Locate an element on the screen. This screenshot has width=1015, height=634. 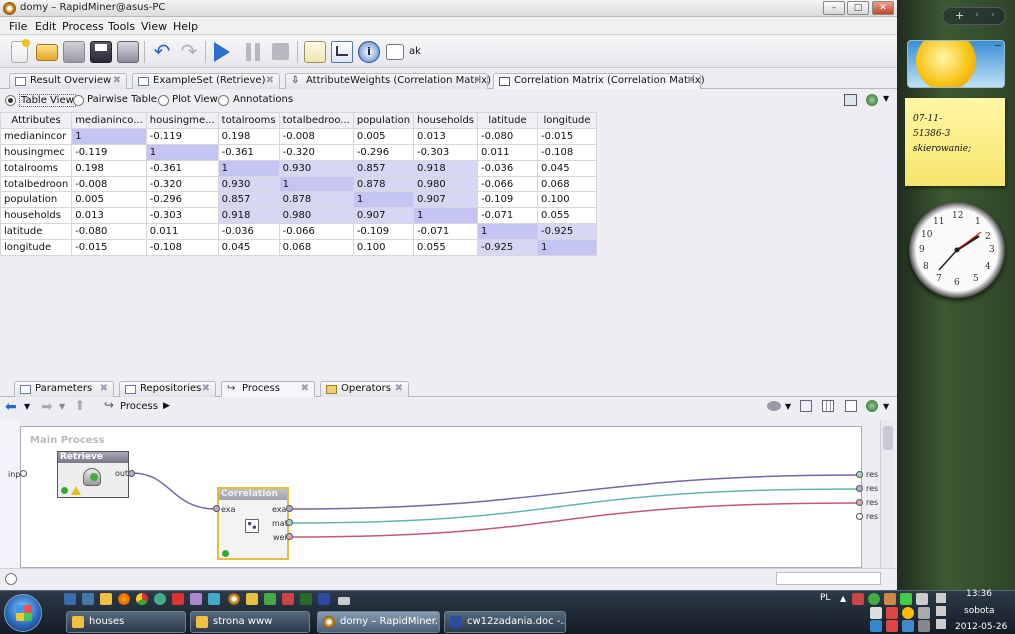
tray-app9-icon is located at coordinates (892, 626).